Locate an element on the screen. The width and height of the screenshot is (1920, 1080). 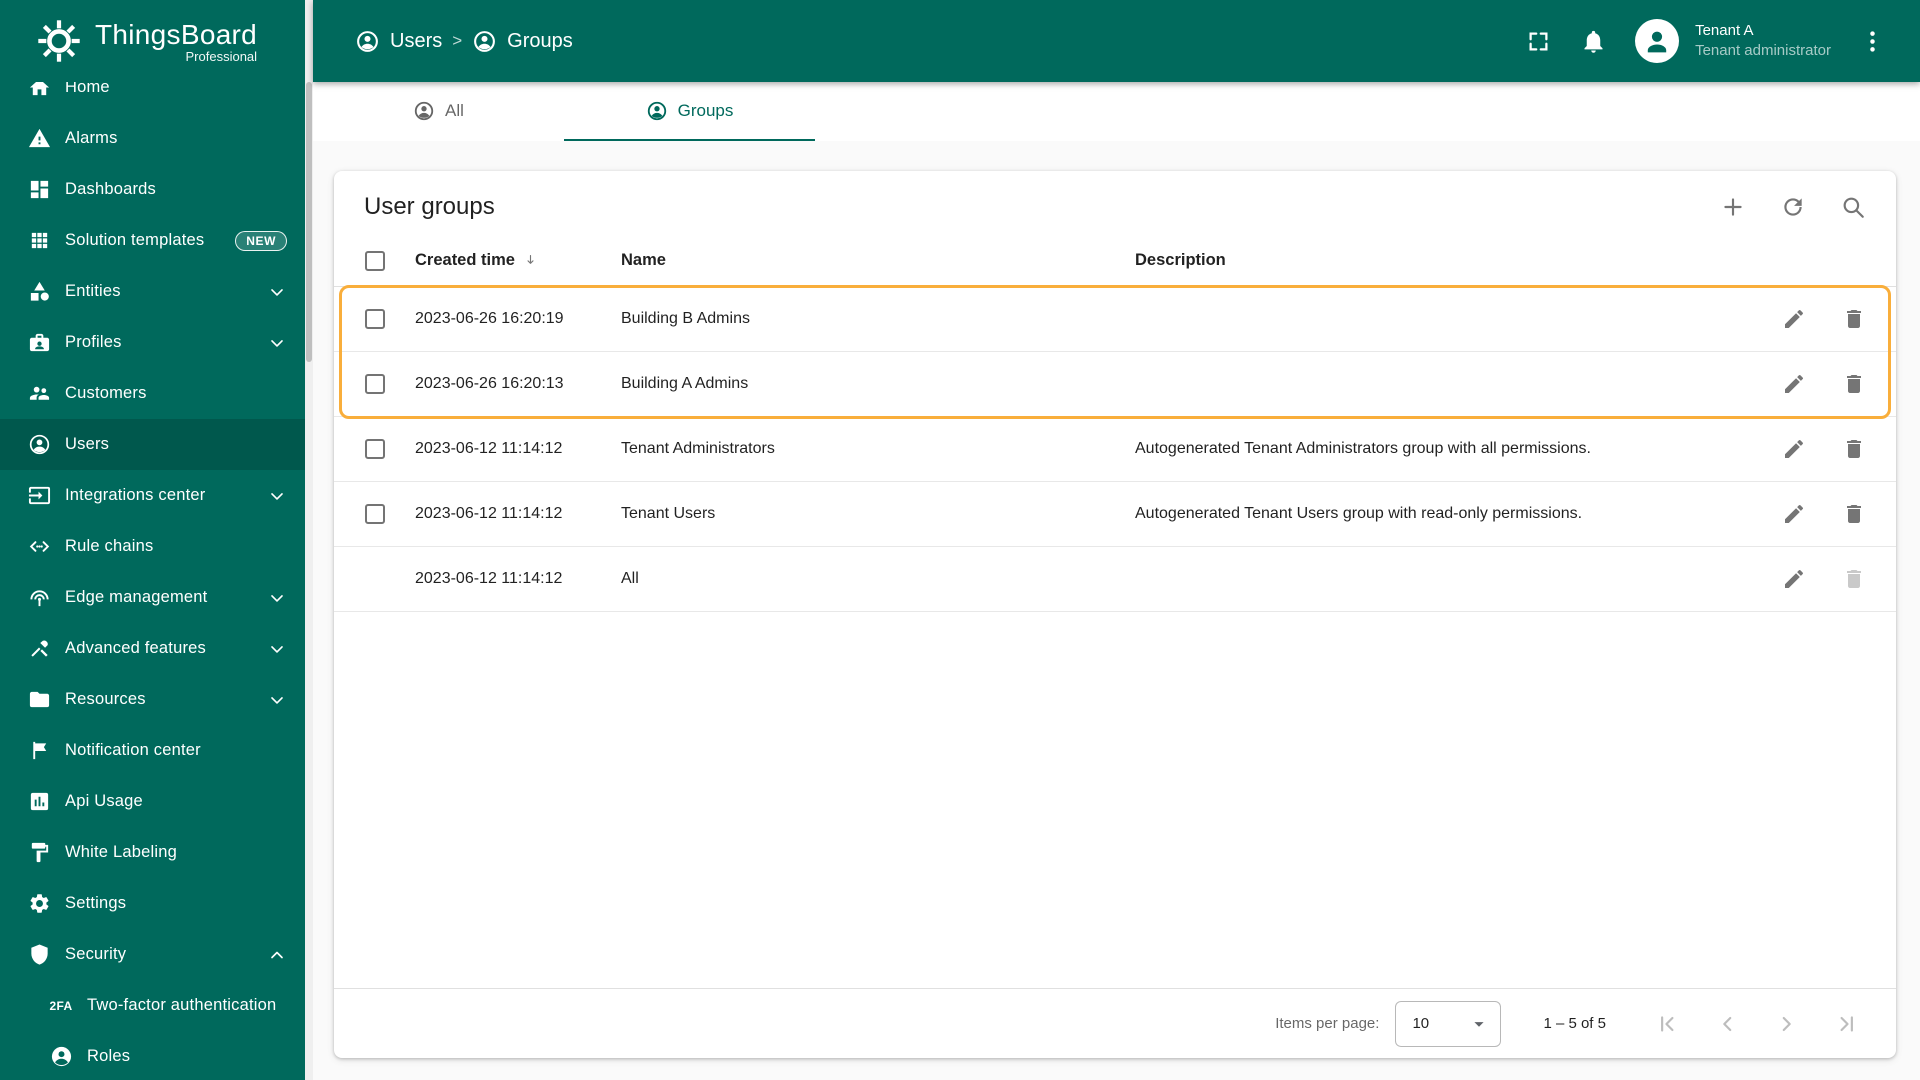
resources-folder-icon is located at coordinates (39, 700).